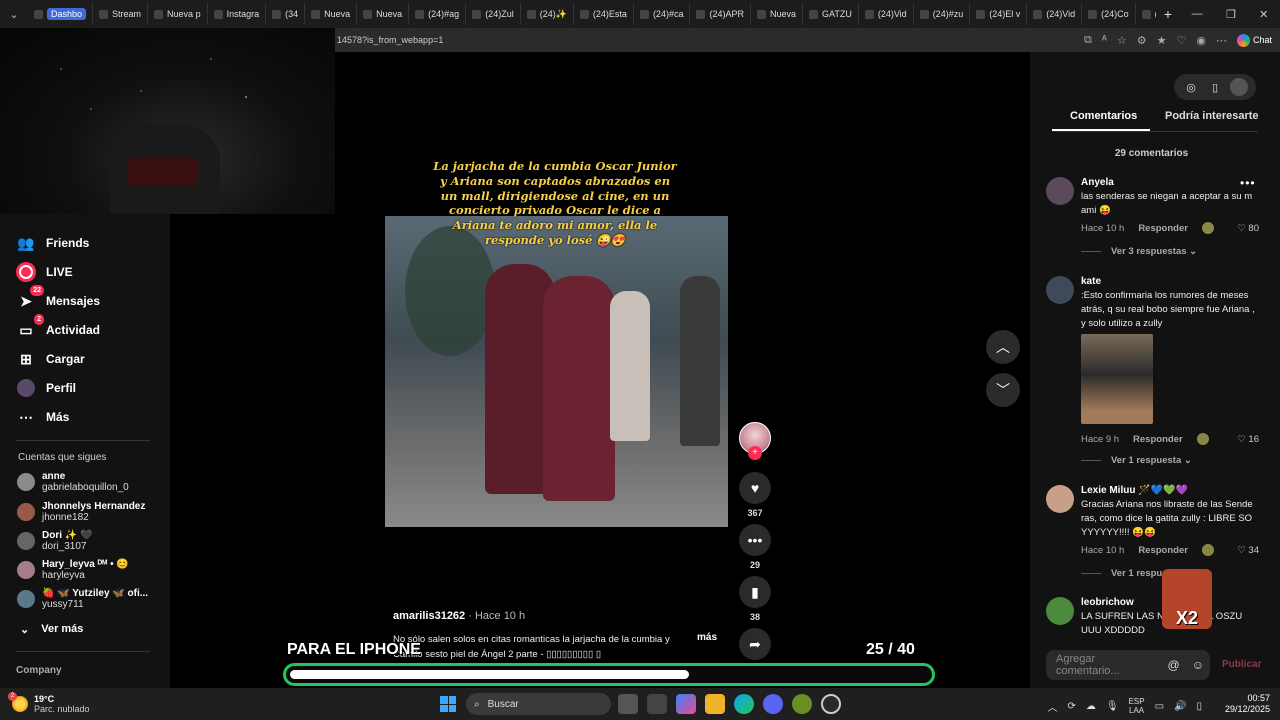  What do you see at coordinates (44, 272) in the screenshot?
I see `nav-live: LIVE` at bounding box center [44, 272].